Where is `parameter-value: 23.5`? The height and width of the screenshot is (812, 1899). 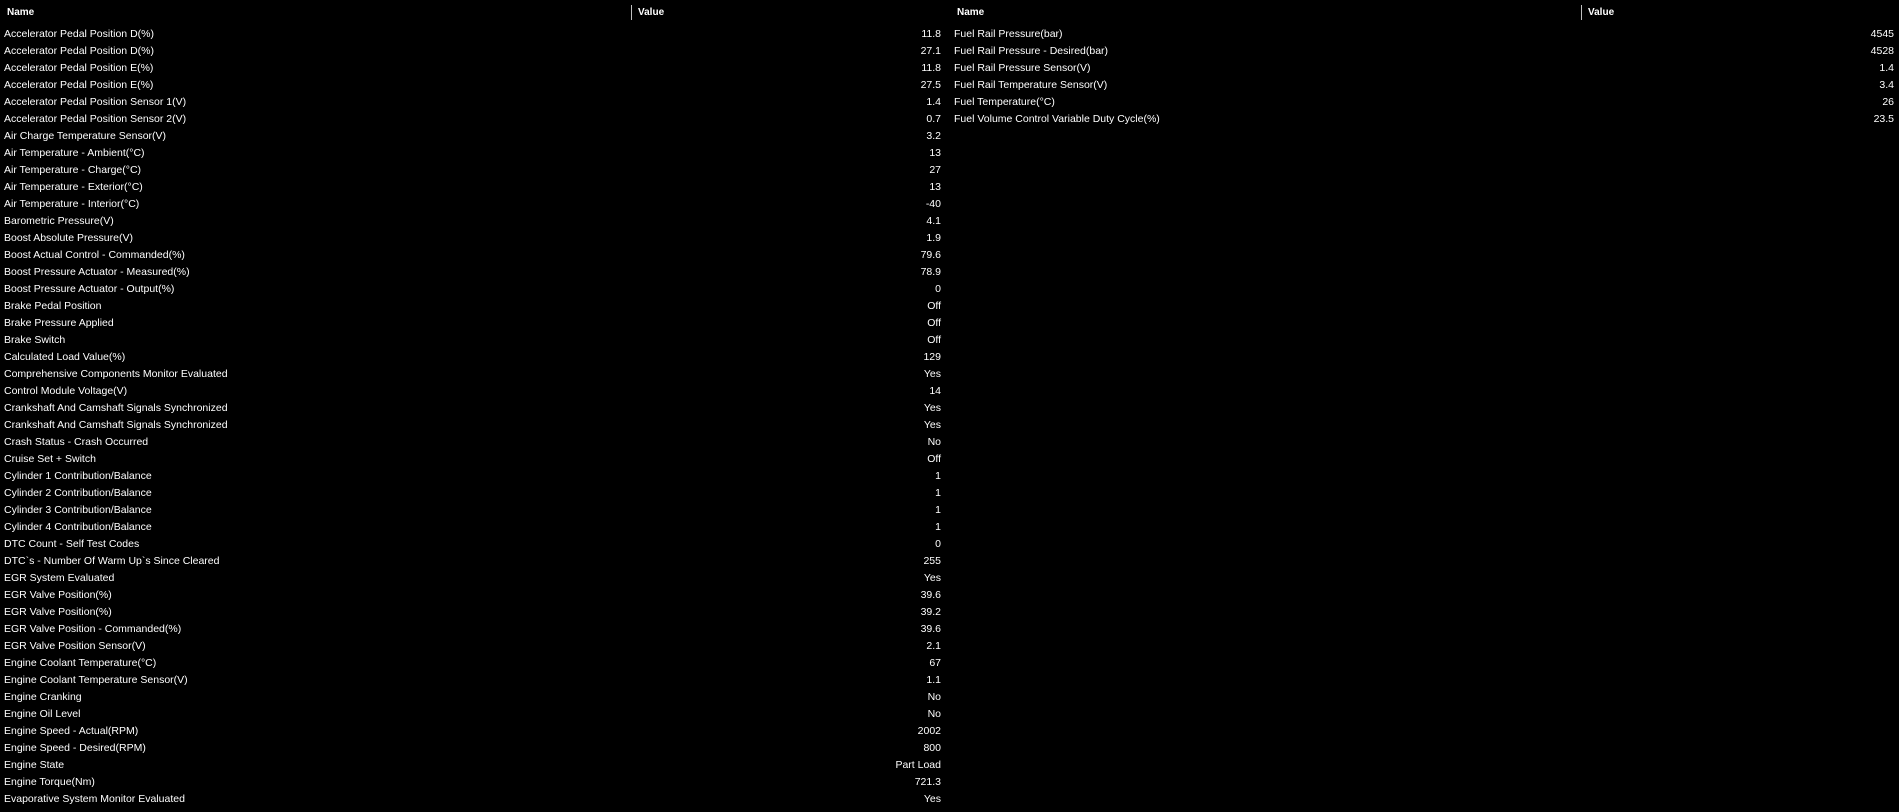
parameter-value: 23.5 is located at coordinates (1883, 119).